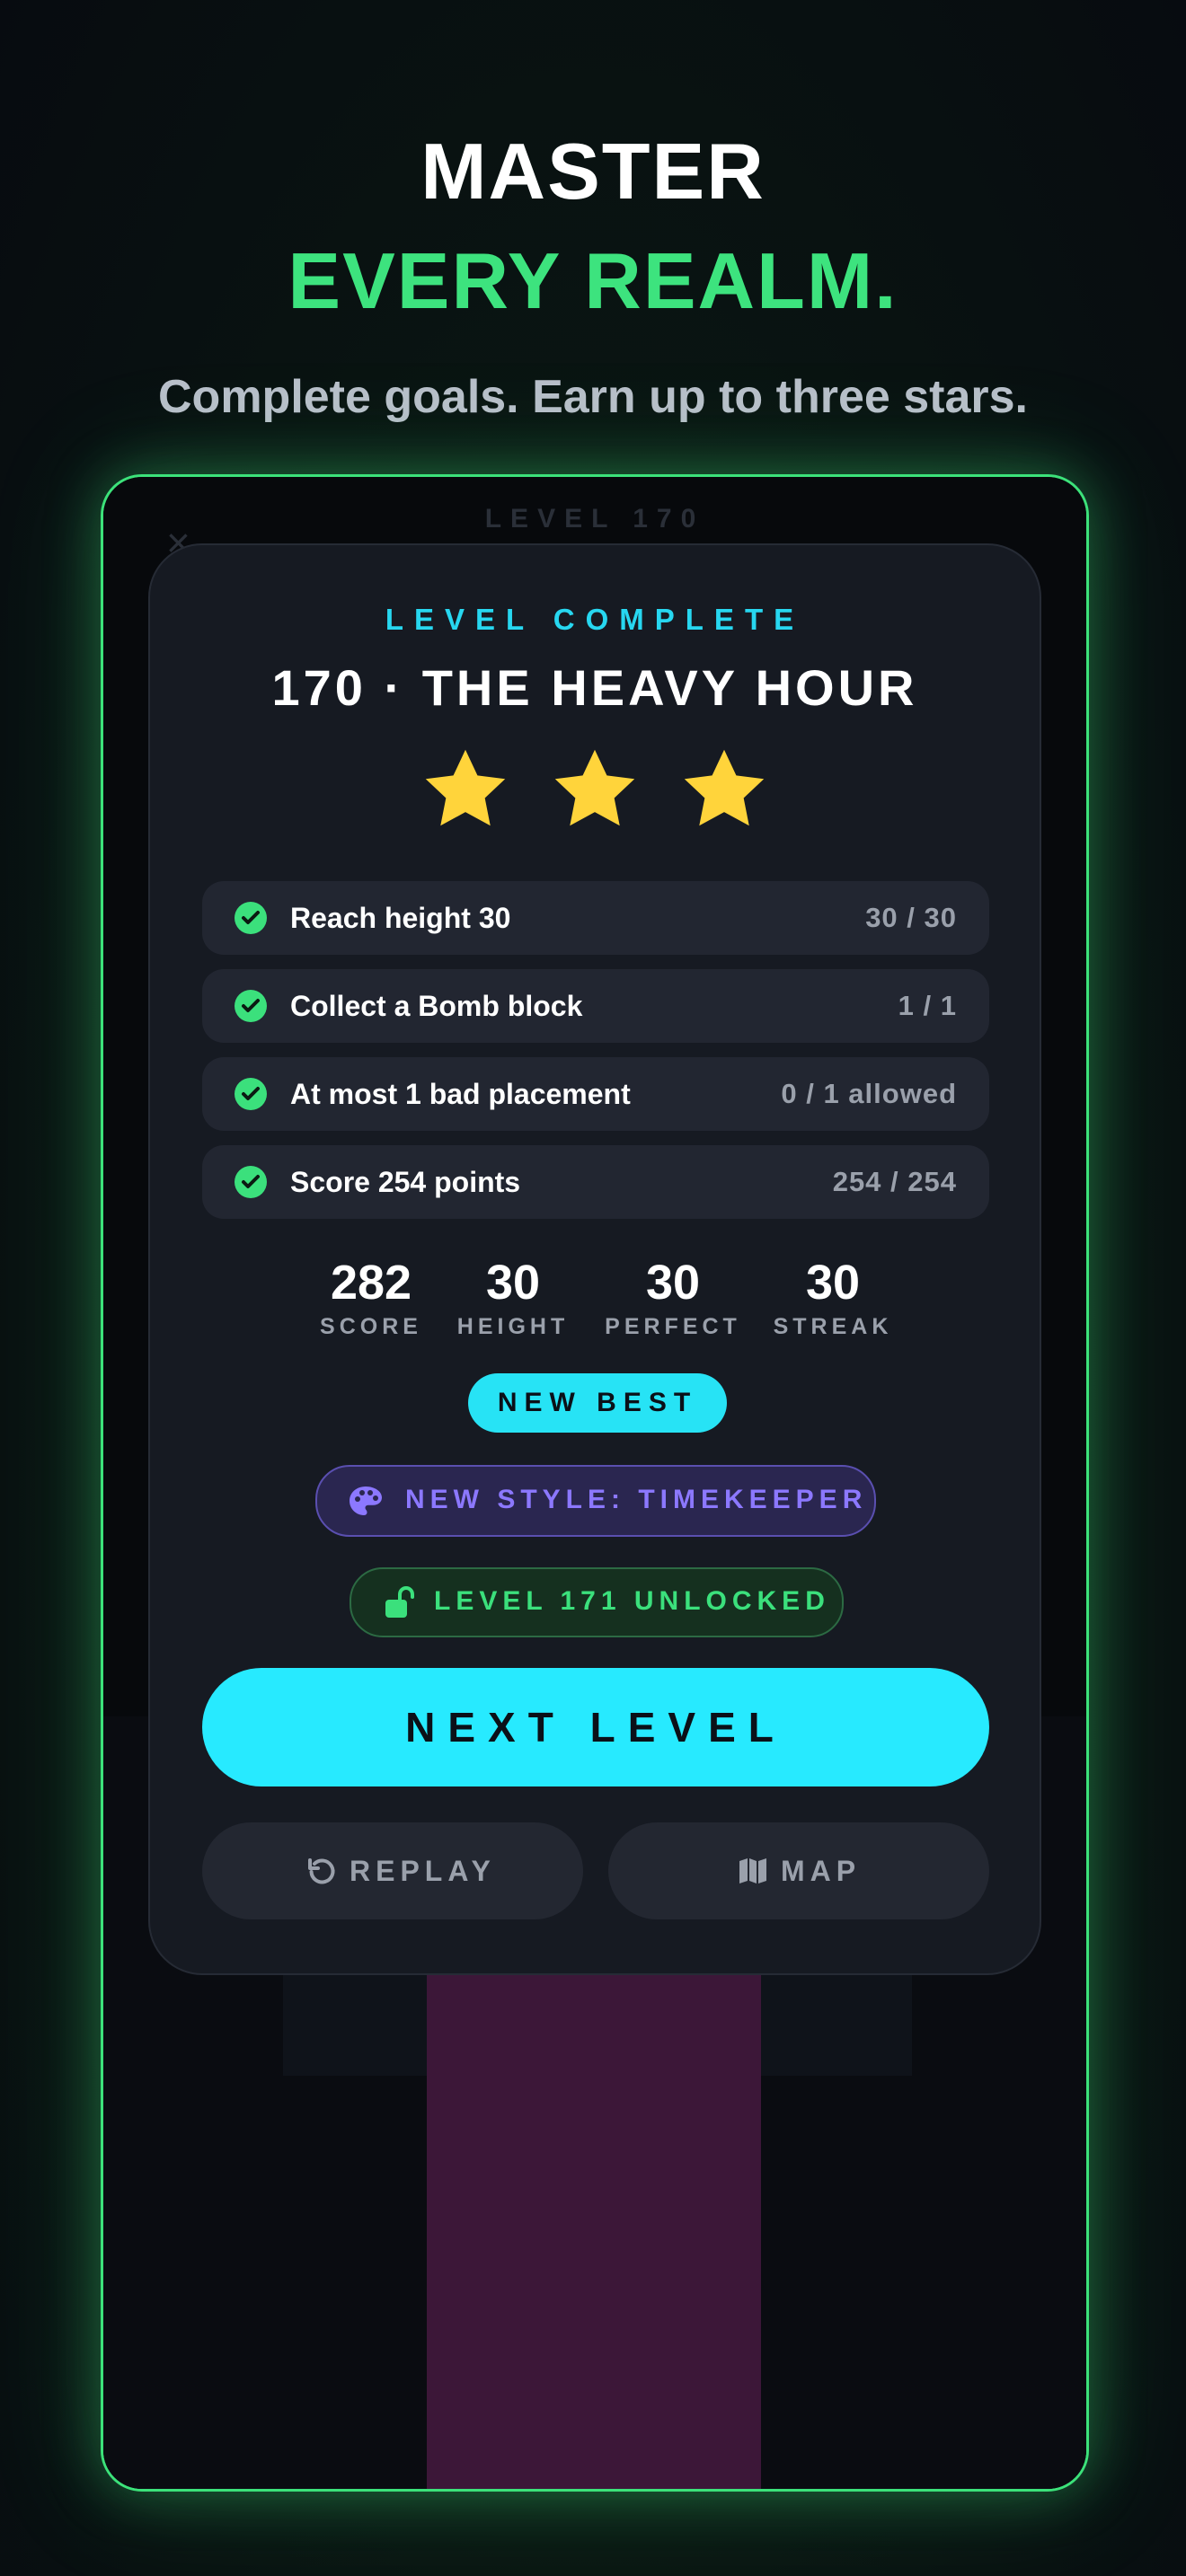 This screenshot has height=2576, width=1186. What do you see at coordinates (423, 1871) in the screenshot?
I see `replay-label: REPLAY` at bounding box center [423, 1871].